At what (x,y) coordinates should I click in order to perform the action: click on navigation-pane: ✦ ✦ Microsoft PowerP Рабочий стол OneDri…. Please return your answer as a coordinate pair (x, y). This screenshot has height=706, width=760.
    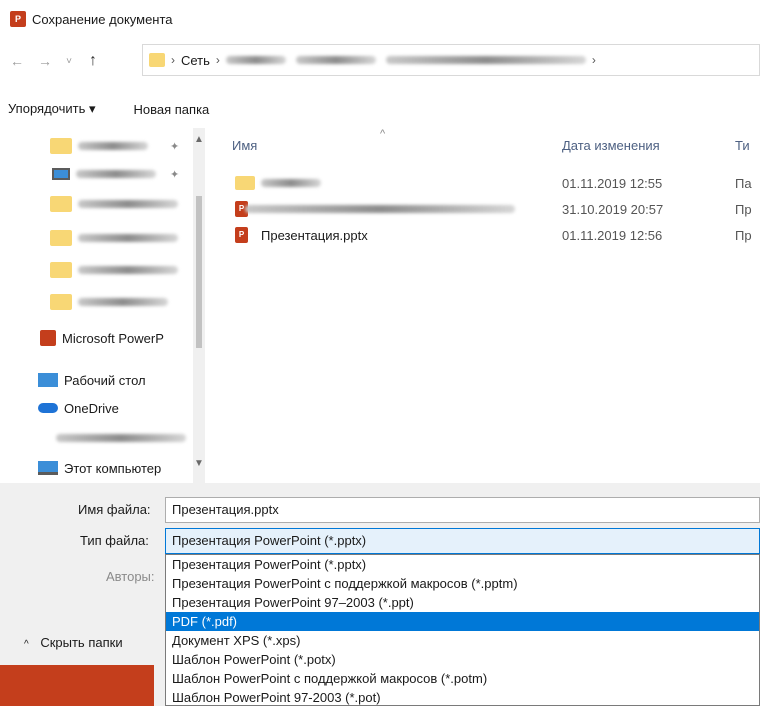
    Looking at the image, I should click on (102, 305).